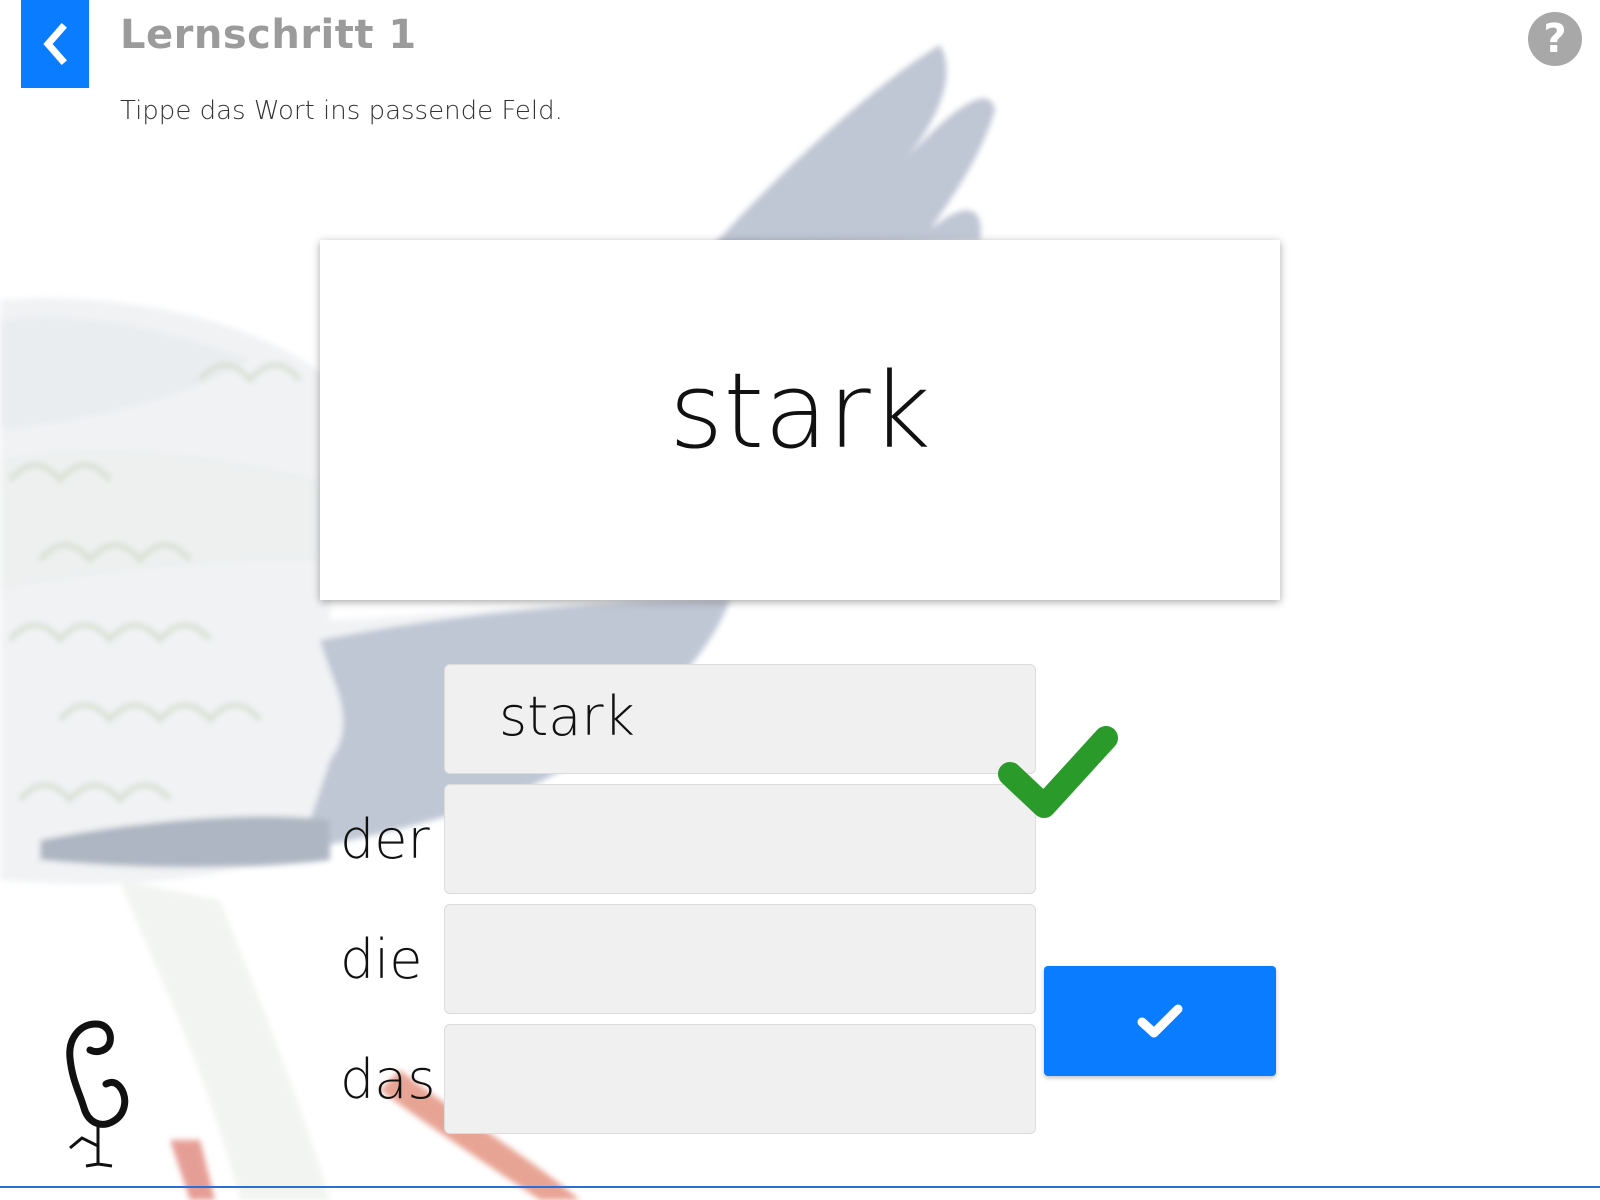  What do you see at coordinates (381, 959) in the screenshot?
I see `article-label-die: die` at bounding box center [381, 959].